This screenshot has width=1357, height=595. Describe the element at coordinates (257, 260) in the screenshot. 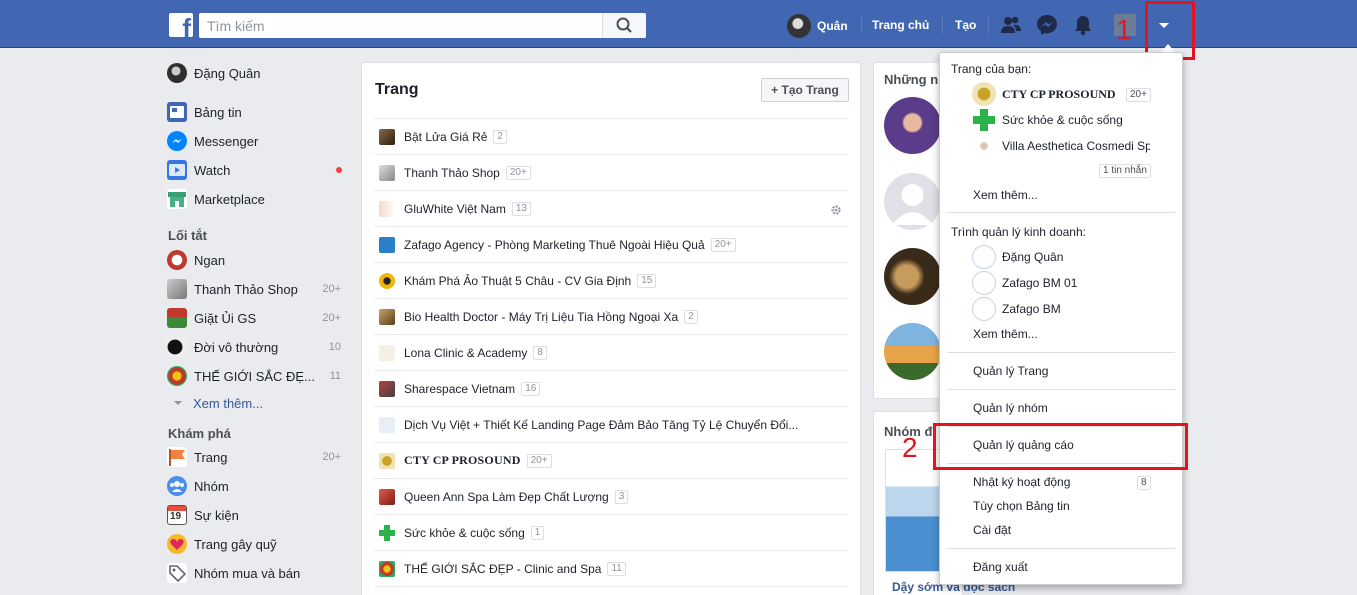

I see `shortcut-item: Ngan` at that location.